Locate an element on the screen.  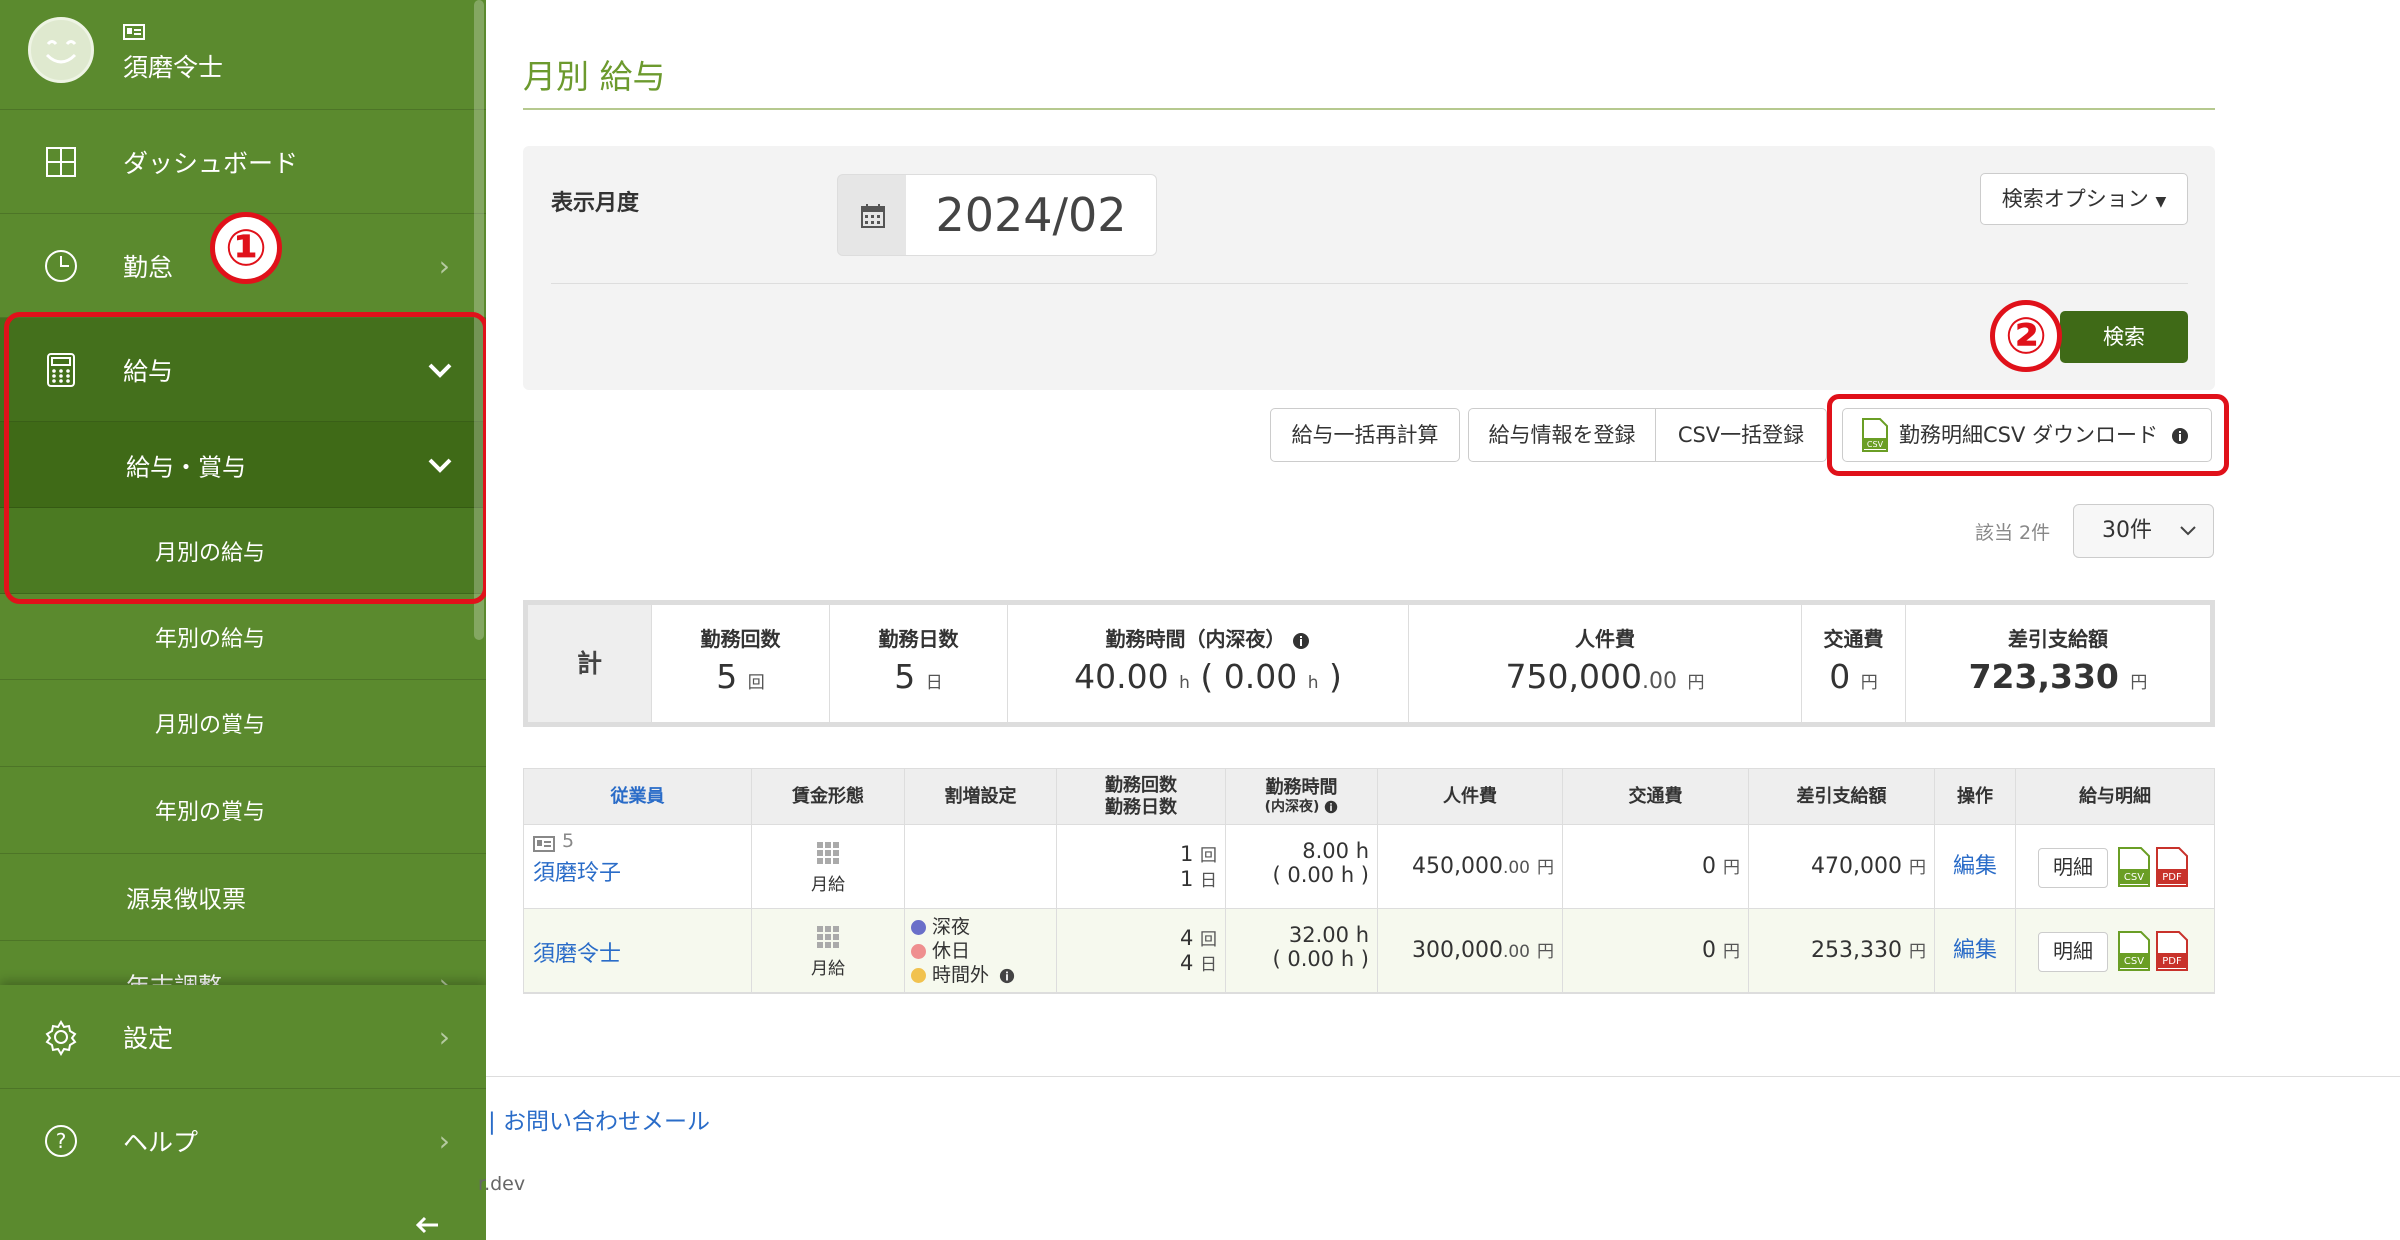
summary-value: 723,330 is located at coordinates (2043, 676).